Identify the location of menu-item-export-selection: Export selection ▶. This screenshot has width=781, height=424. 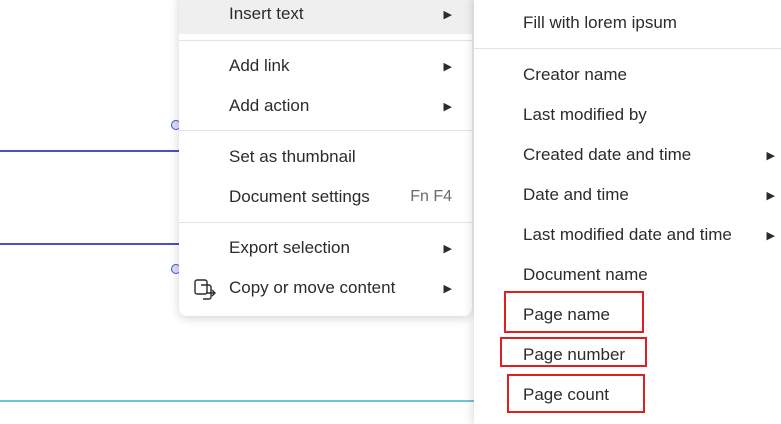
(325, 248).